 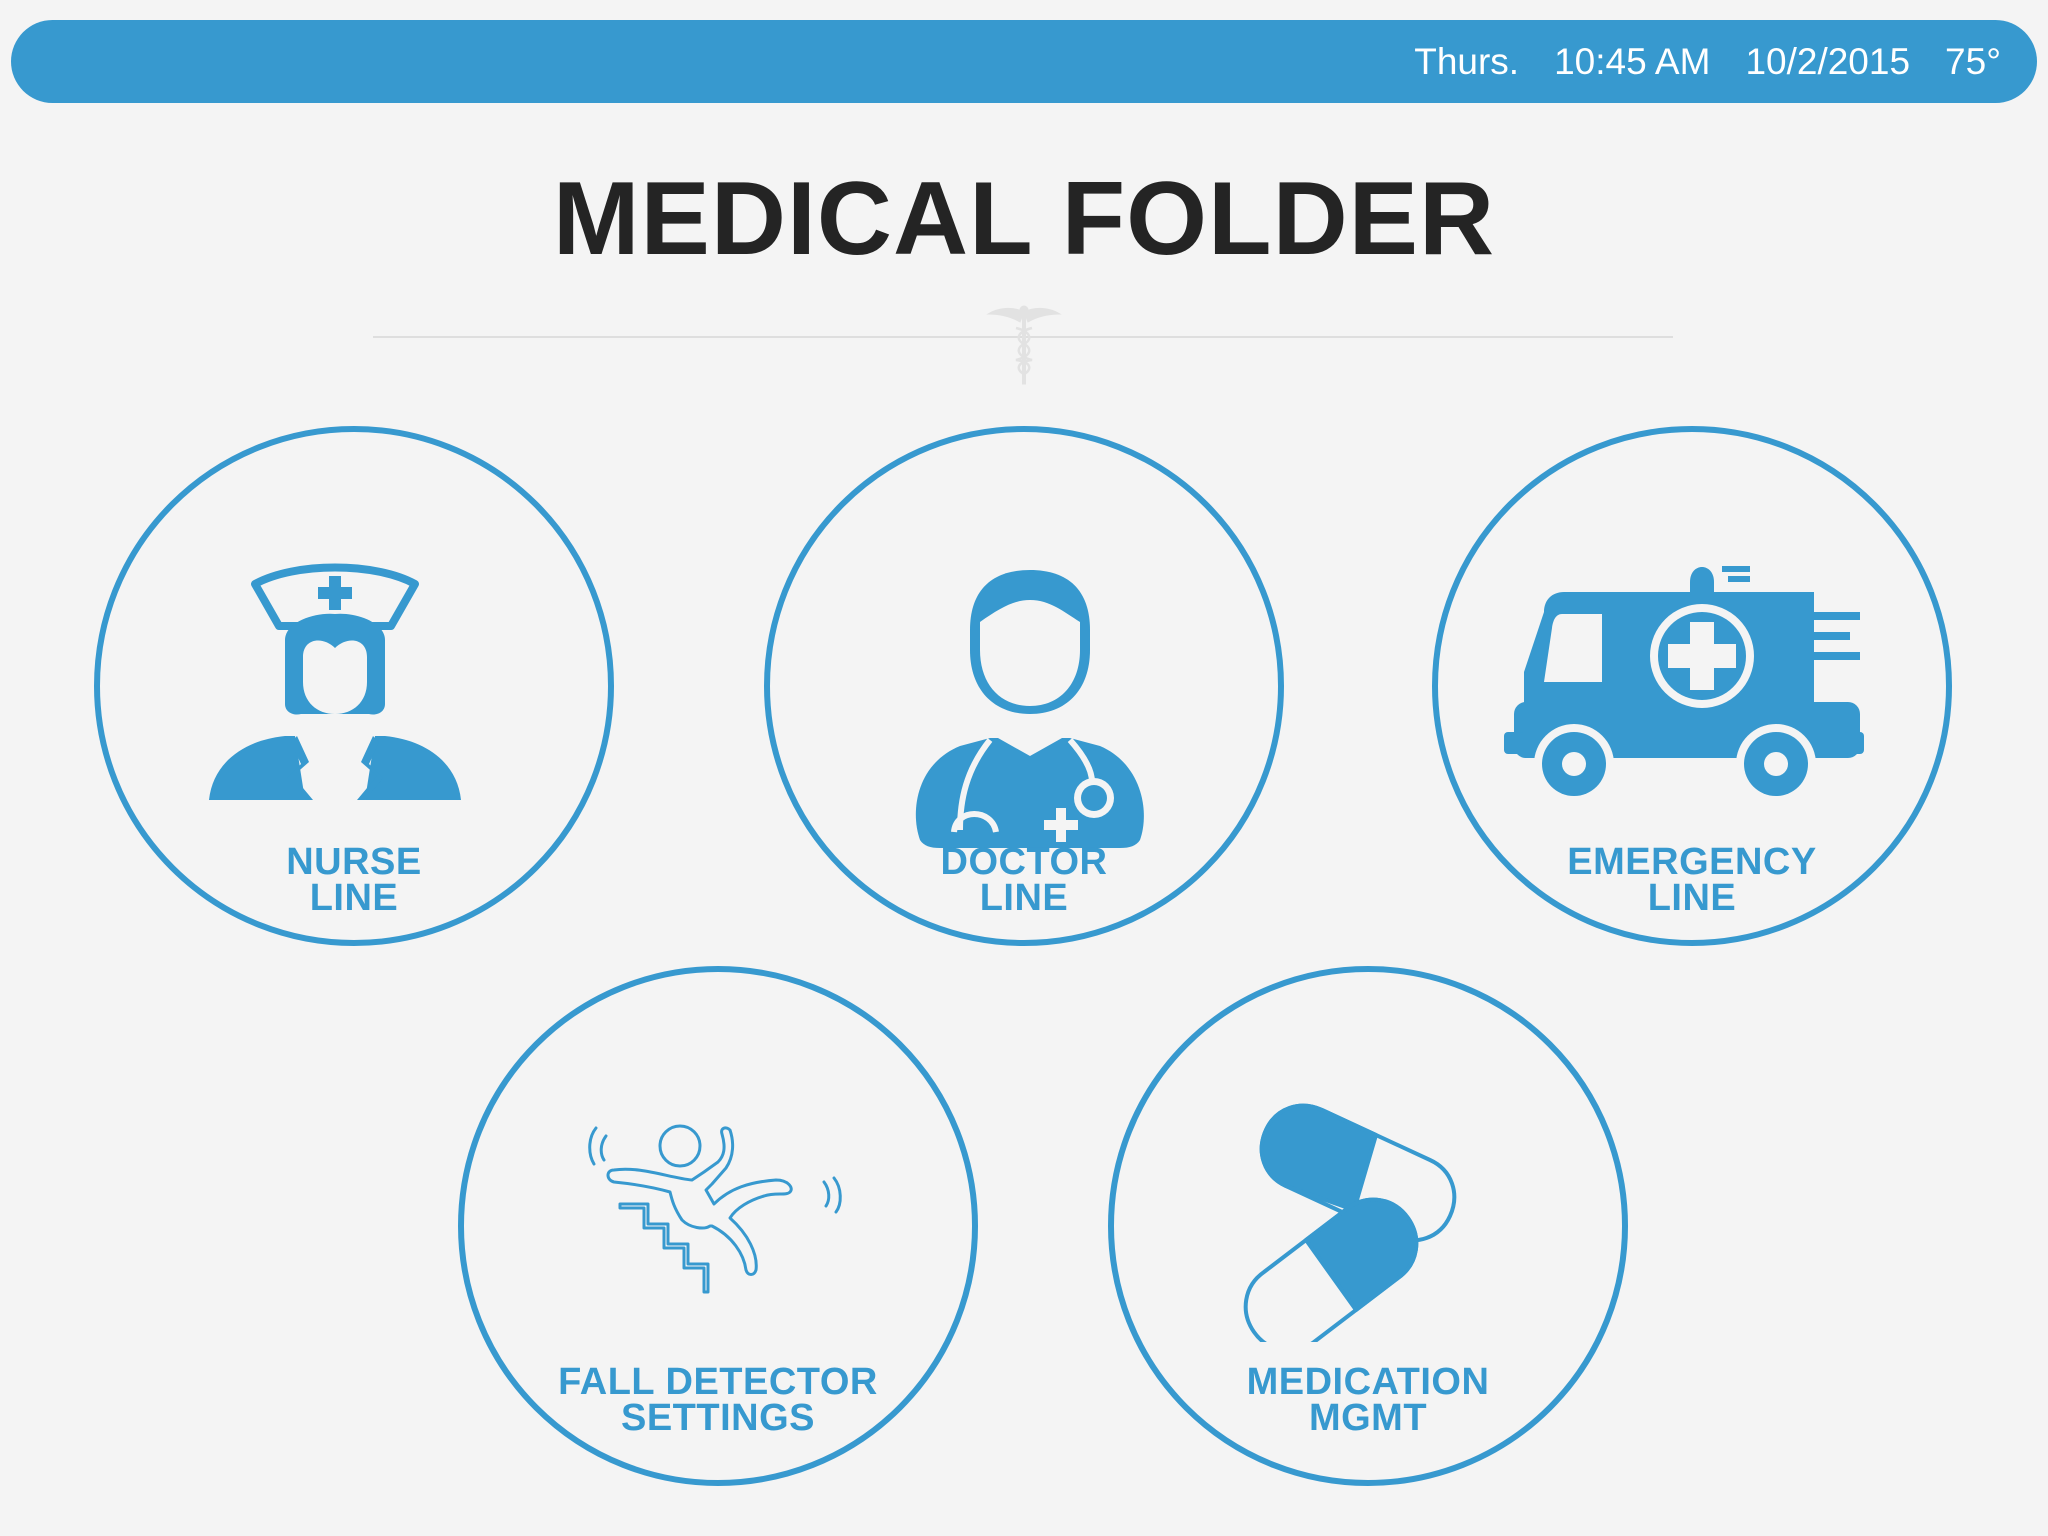 I want to click on nurse-icon, so click(x=335, y=681).